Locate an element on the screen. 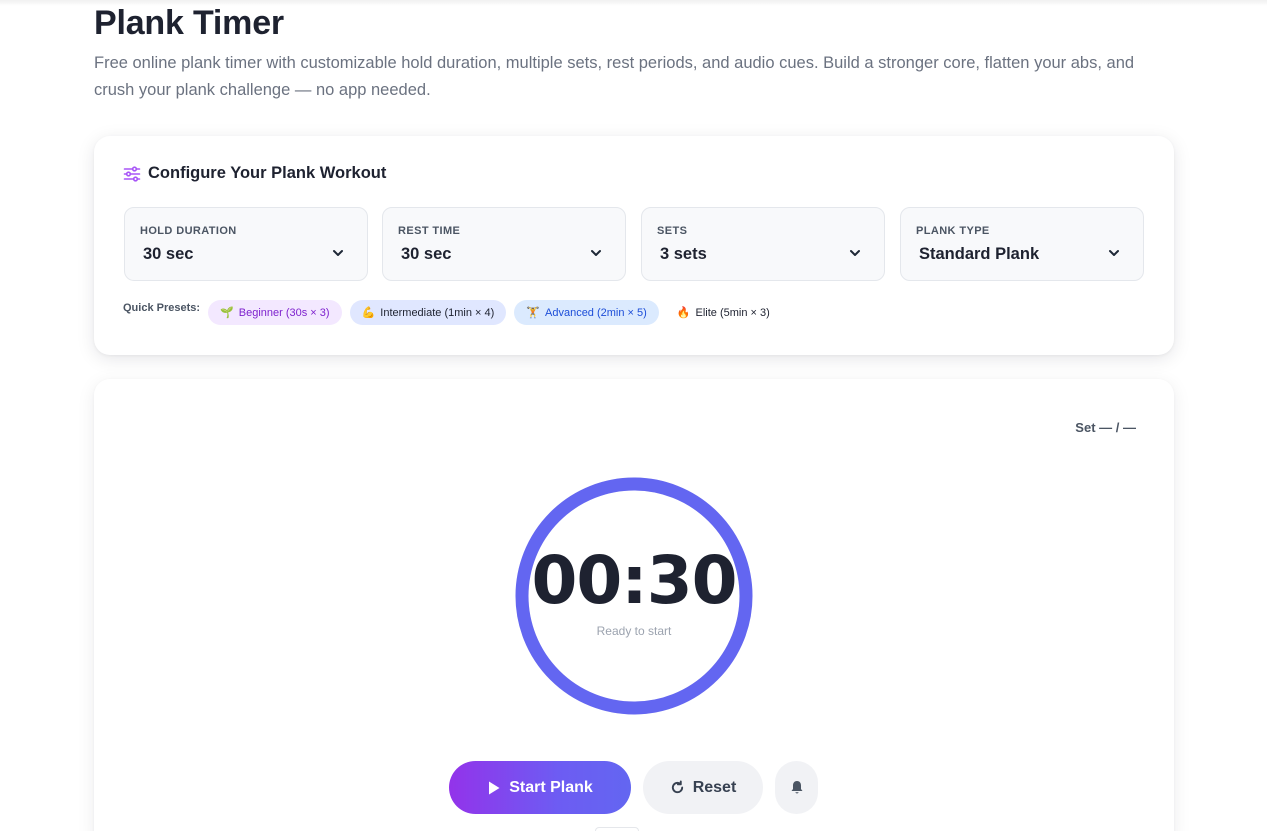 This screenshot has height=831, width=1267. hold-duration-value: 30 sec is located at coordinates (168, 254).